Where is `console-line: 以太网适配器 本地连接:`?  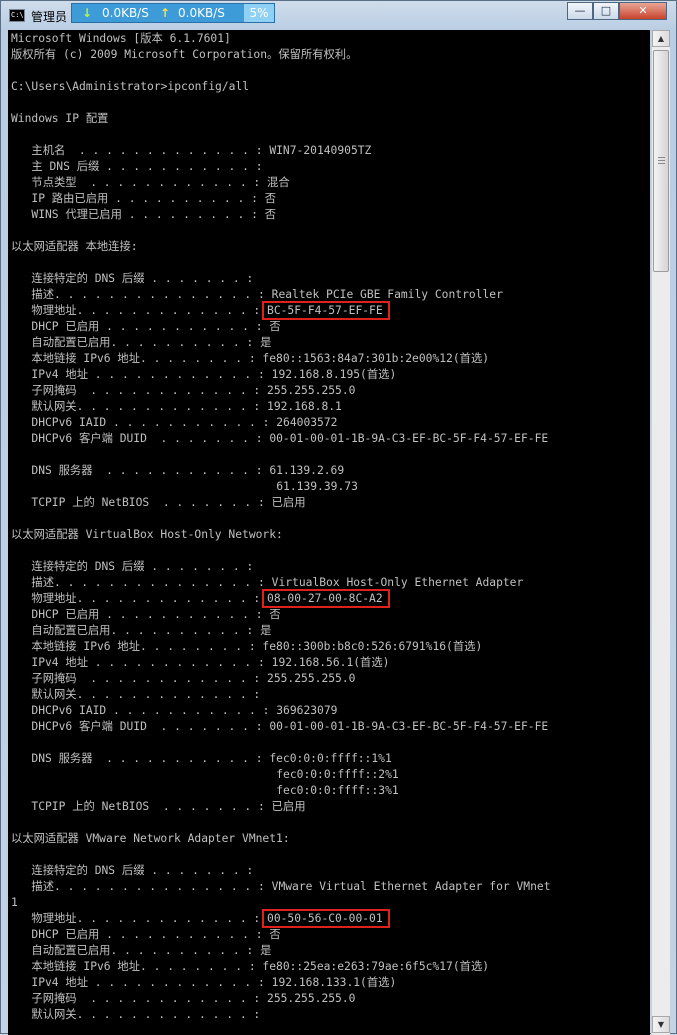 console-line: 以太网适配器 本地连接: is located at coordinates (74, 246).